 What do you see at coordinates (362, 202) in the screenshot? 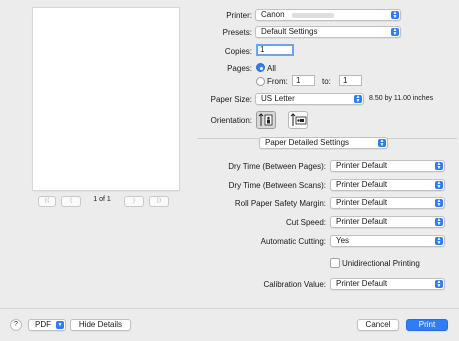
I see `roll-paper-margin-value: Printer Default` at bounding box center [362, 202].